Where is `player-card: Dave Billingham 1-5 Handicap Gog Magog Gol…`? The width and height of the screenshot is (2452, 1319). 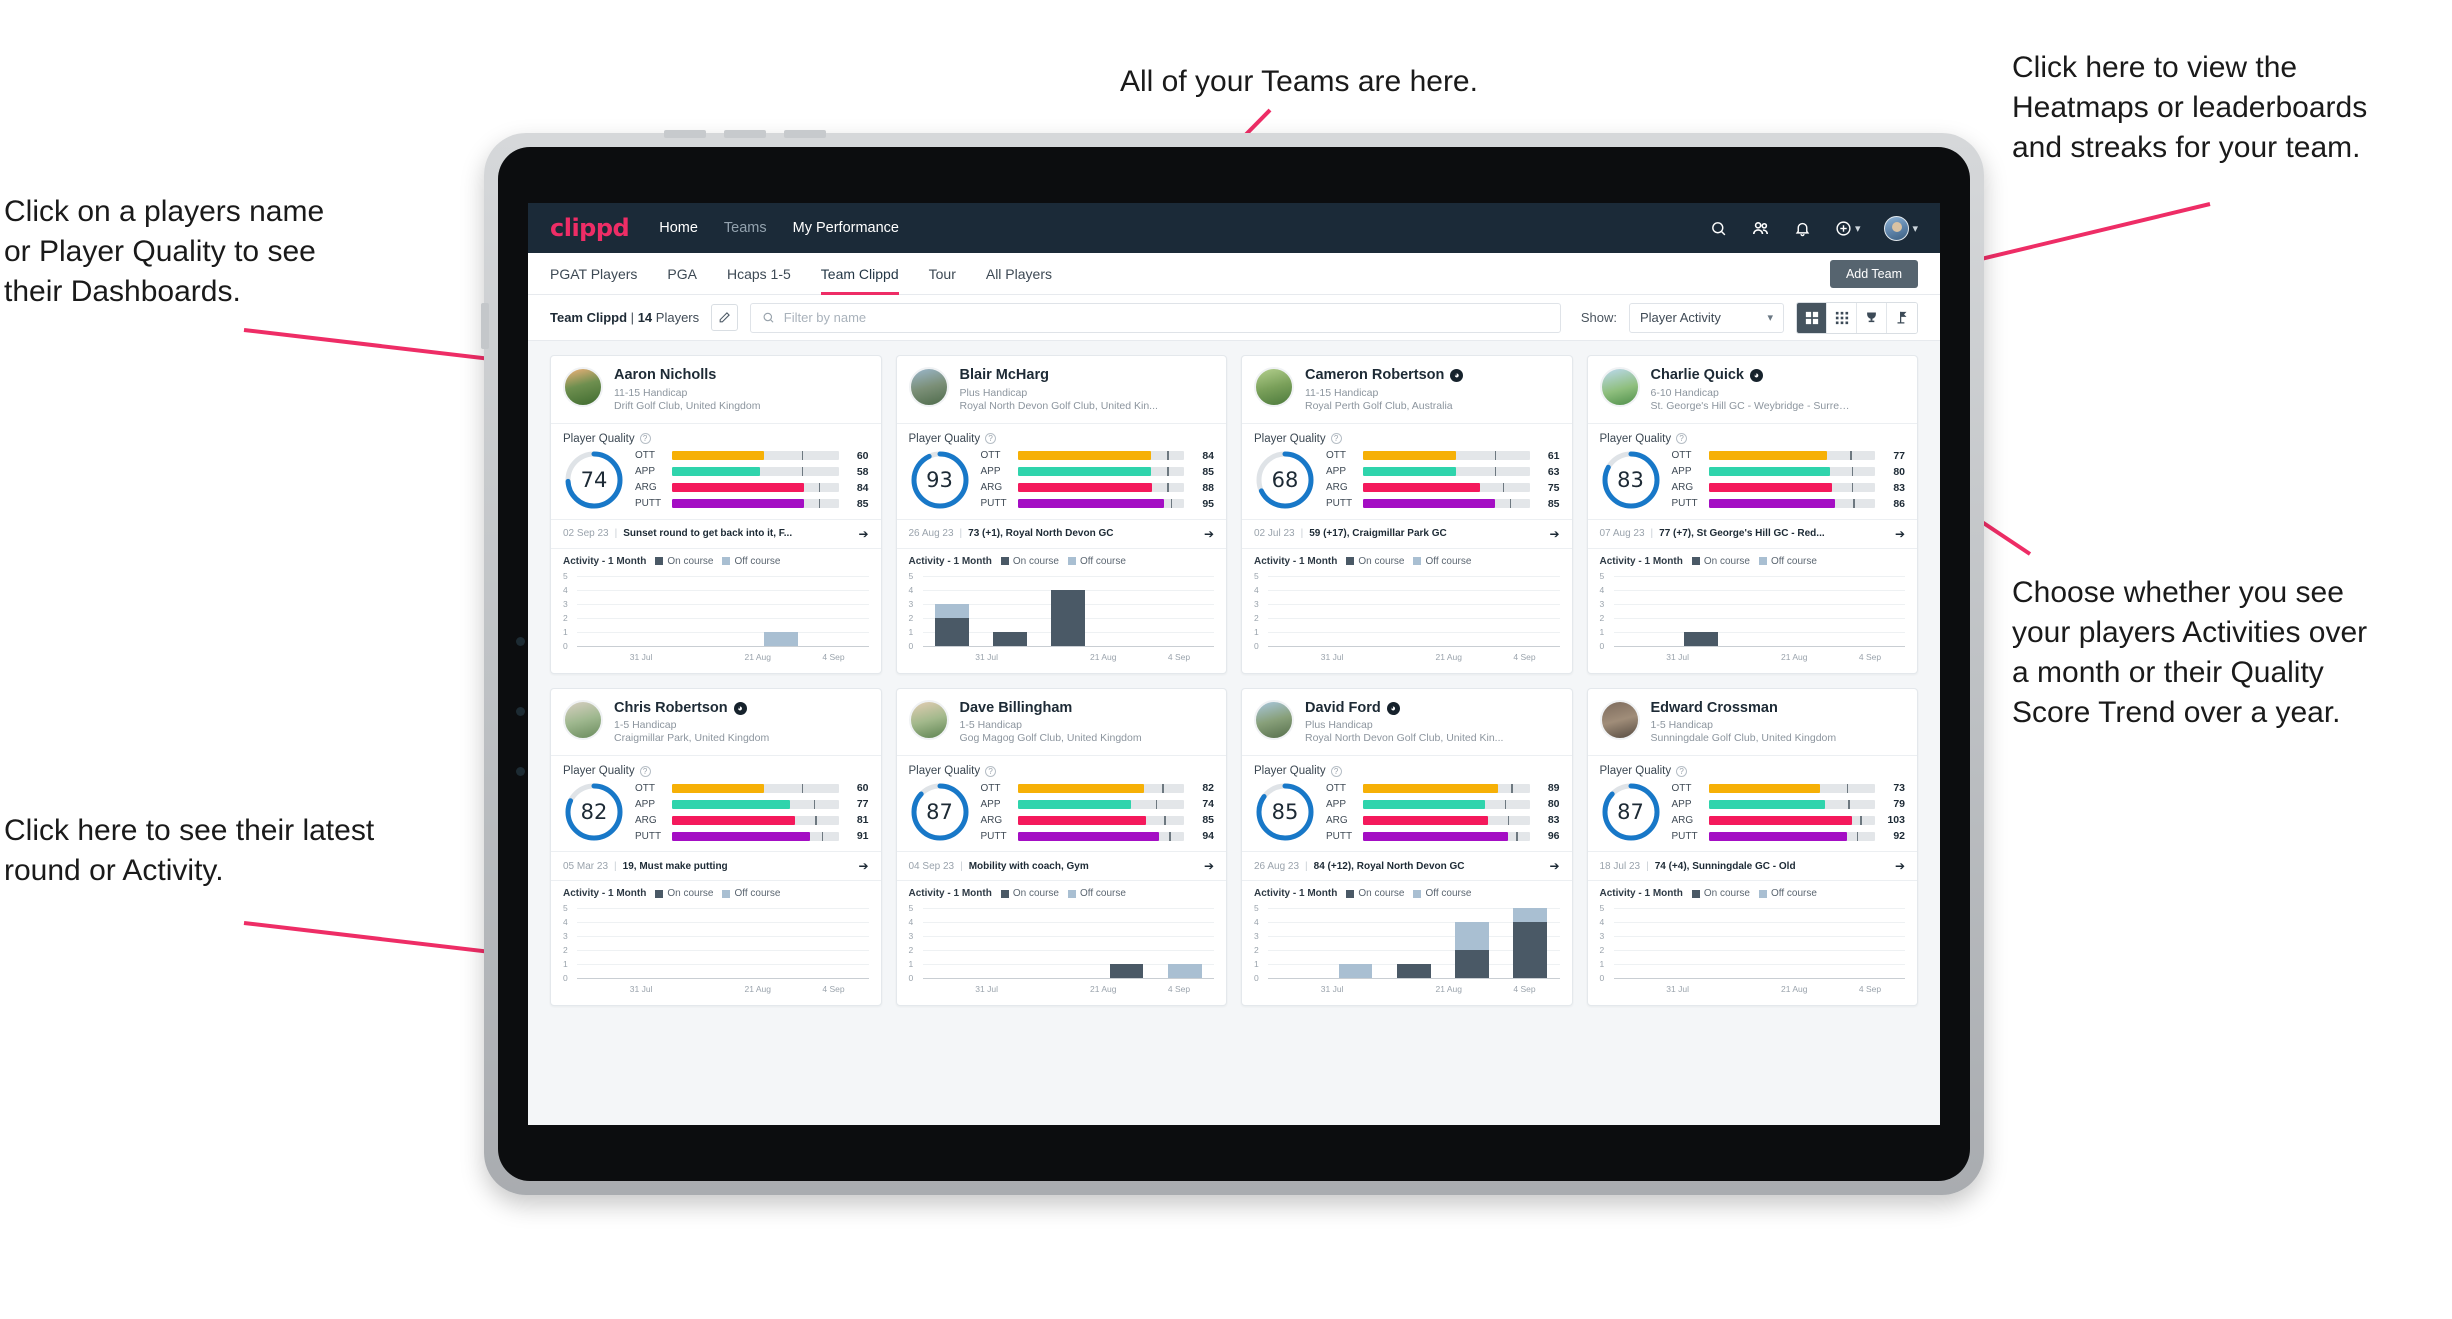
player-card: Dave Billingham 1-5 Handicap Gog Magog Gol… is located at coordinates (1061, 847).